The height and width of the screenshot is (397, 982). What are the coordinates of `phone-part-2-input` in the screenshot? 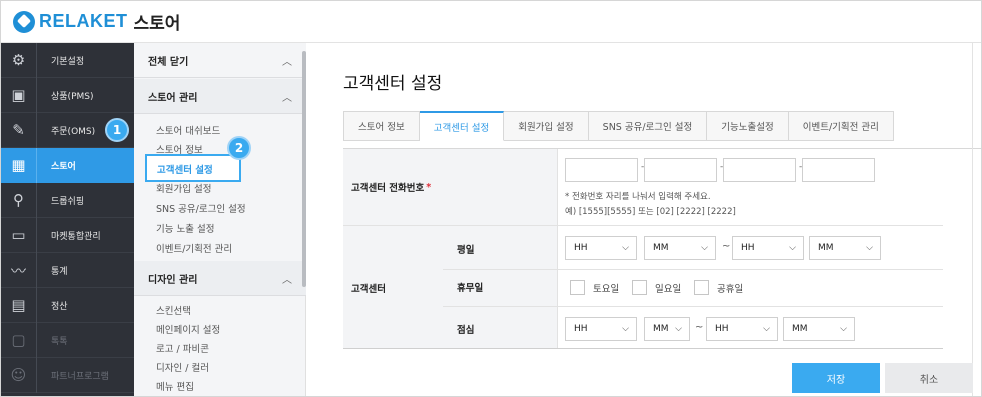 It's located at (680, 170).